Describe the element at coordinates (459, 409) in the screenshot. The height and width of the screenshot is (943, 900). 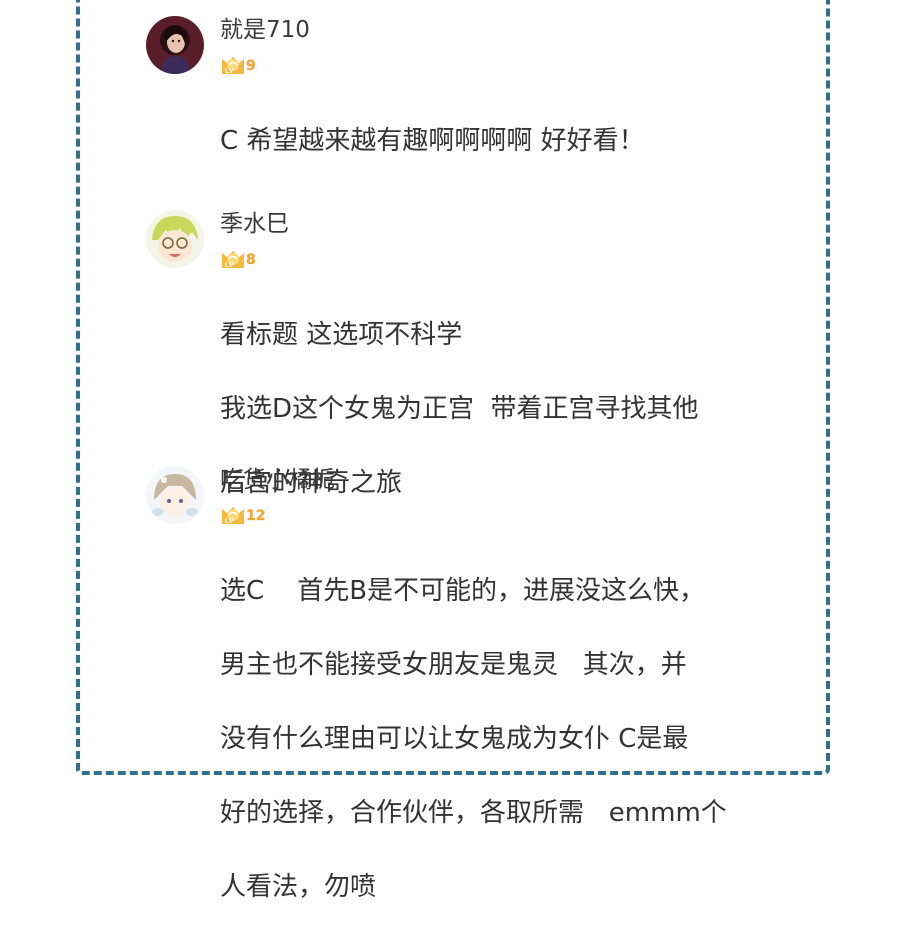
I see `comment-text-line: 我选D这个女鬼为正宫 带着正宫寻找其他` at that location.